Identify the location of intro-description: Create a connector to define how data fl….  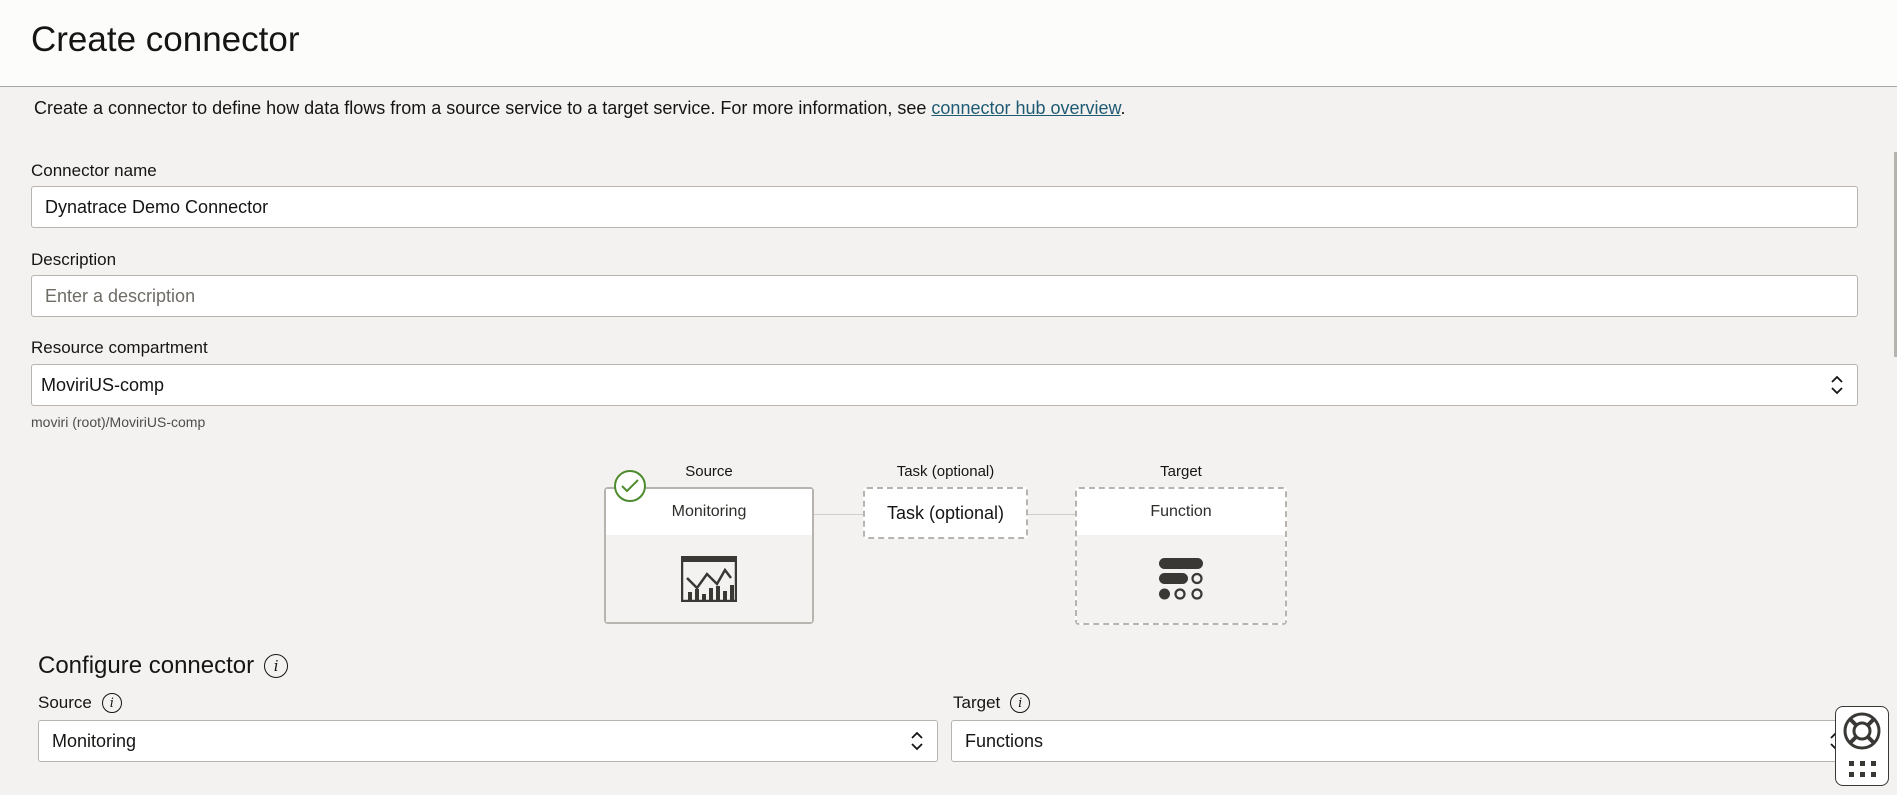
(483, 108).